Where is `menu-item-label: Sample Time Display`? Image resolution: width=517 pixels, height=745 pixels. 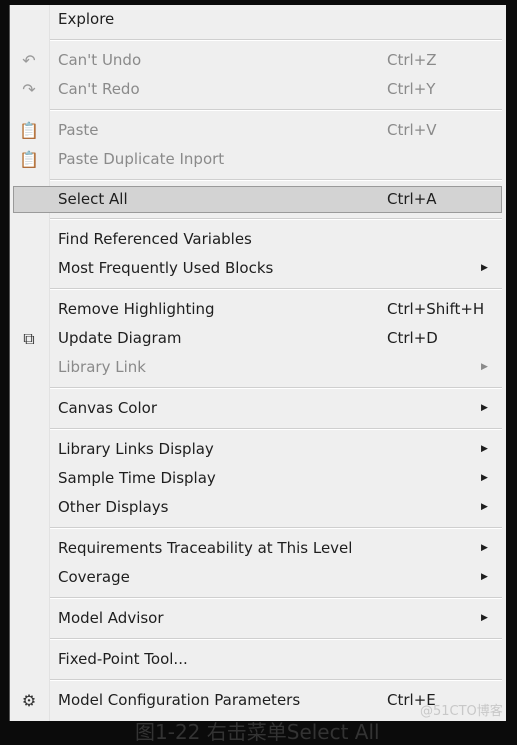
menu-item-label: Sample Time Display is located at coordinates (137, 478).